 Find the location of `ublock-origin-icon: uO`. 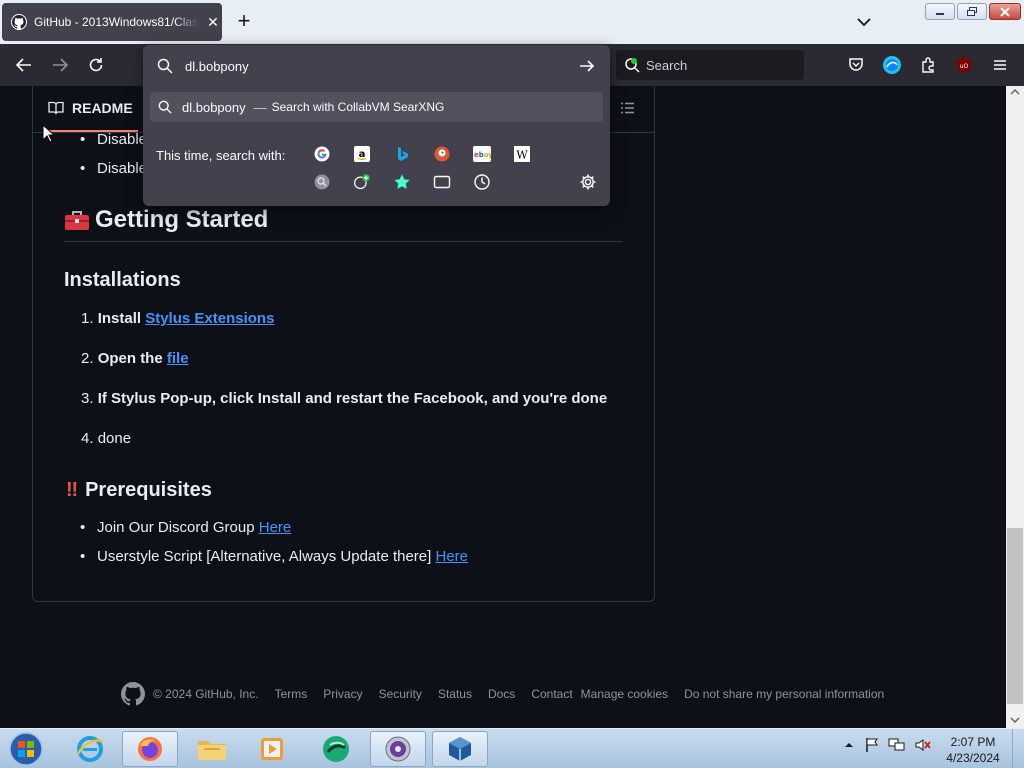

ublock-origin-icon: uO is located at coordinates (964, 65).